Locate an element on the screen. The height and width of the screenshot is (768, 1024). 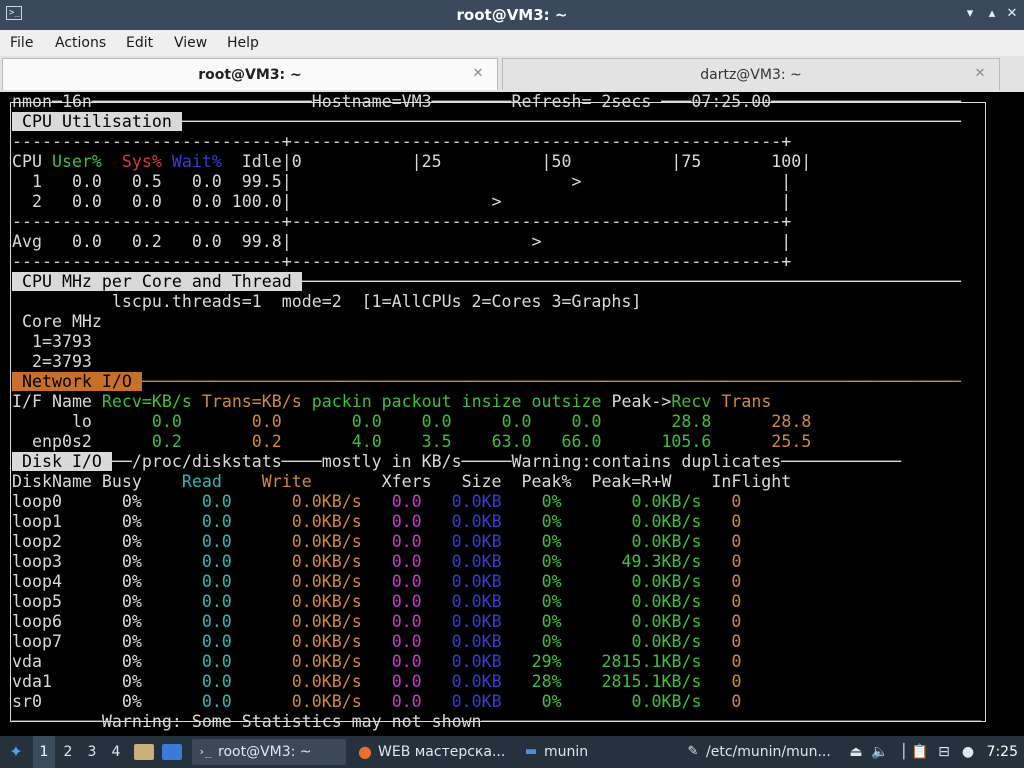
terminal-segment: 28.8 is located at coordinates (791, 421).